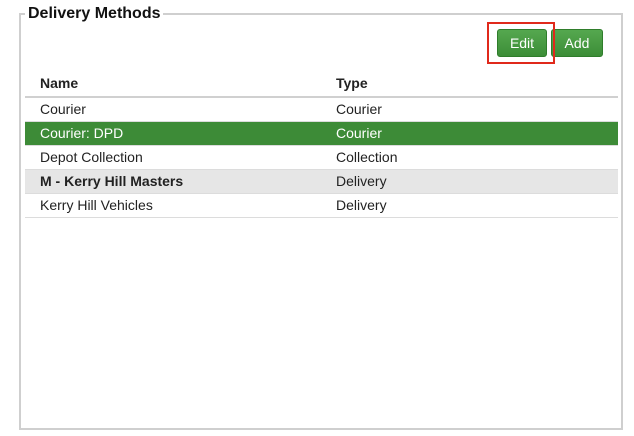 This screenshot has width=634, height=436. Describe the element at coordinates (94, 14) in the screenshot. I see `panel-title: Delivery Methods` at that location.